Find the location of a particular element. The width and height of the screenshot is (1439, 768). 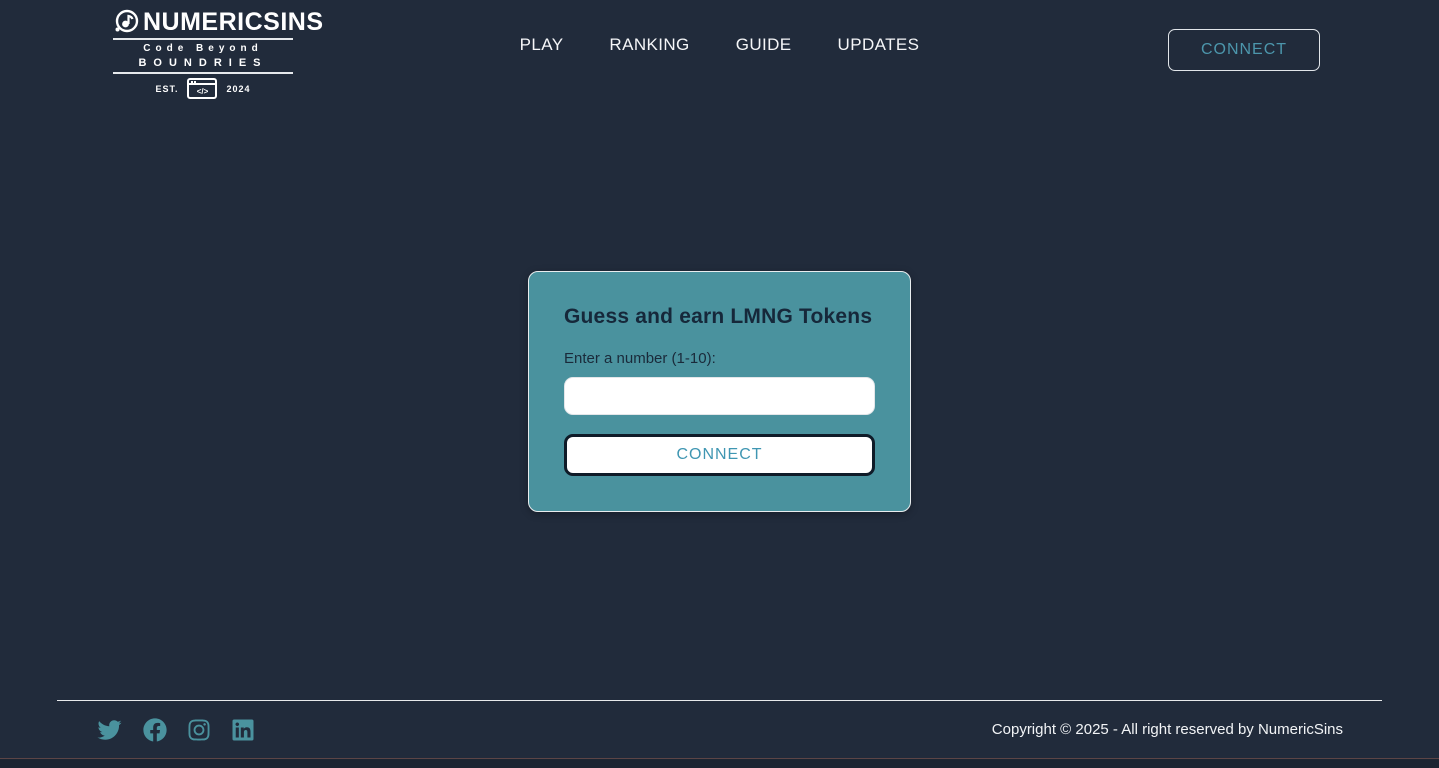

logo-est-year: 2024 is located at coordinates (238, 88).